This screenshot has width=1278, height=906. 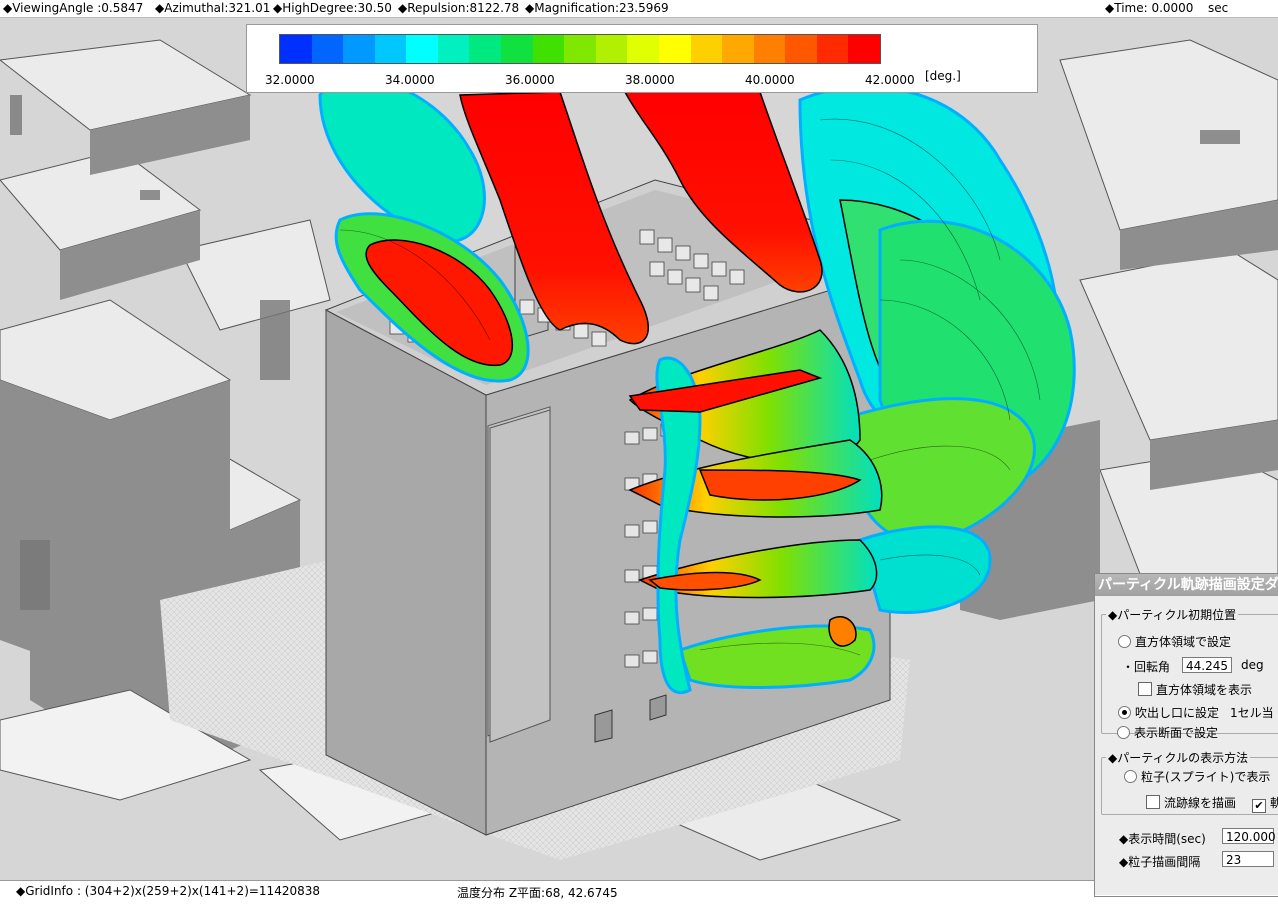 I want to click on streamline-checkbox: 流跡線を描画, so click(x=1191, y=802).